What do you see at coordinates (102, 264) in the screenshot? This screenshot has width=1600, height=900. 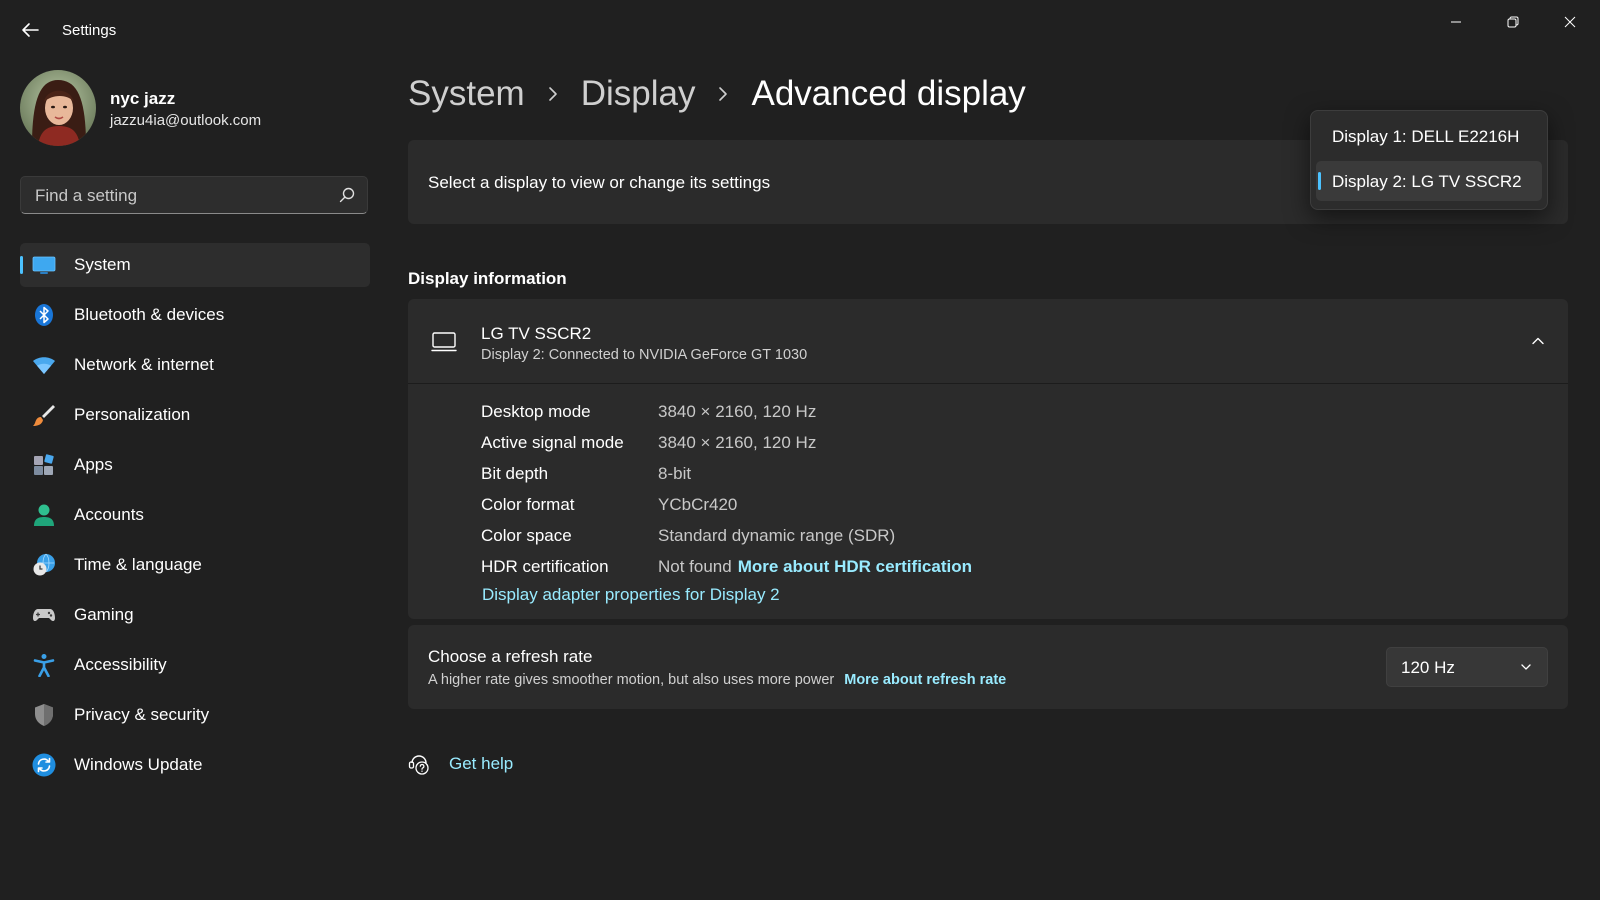 I see `sidebar-item-label: System` at bounding box center [102, 264].